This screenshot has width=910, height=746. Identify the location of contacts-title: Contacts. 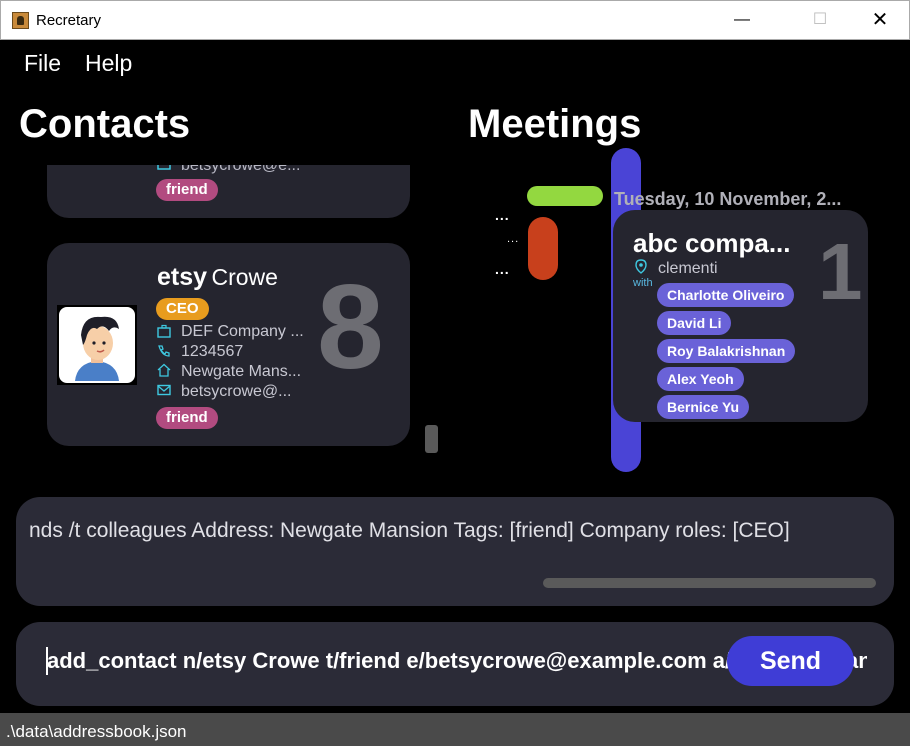
(105, 124).